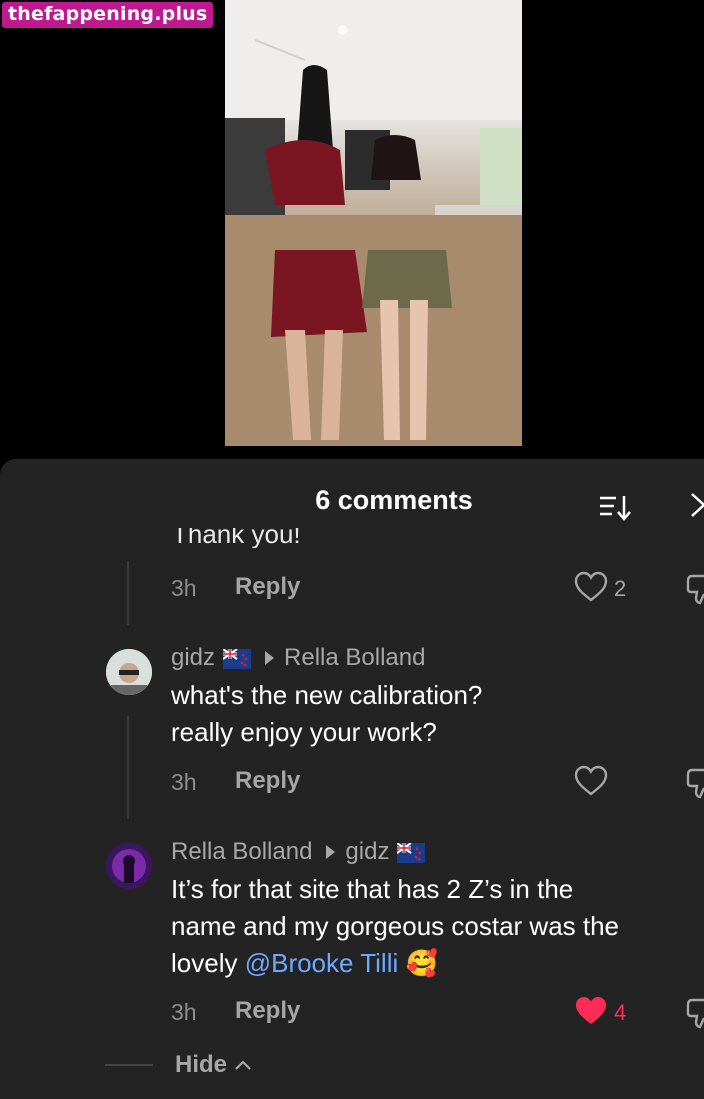 The image size is (704, 1099). Describe the element at coordinates (327, 695) in the screenshot. I see `comment-line: what's the new calibration?` at that location.